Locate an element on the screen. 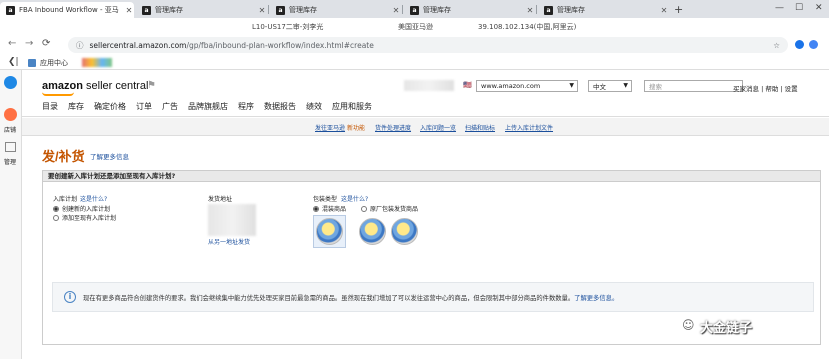  option-add-existing: 添加至现有入库计划 is located at coordinates (84, 217).